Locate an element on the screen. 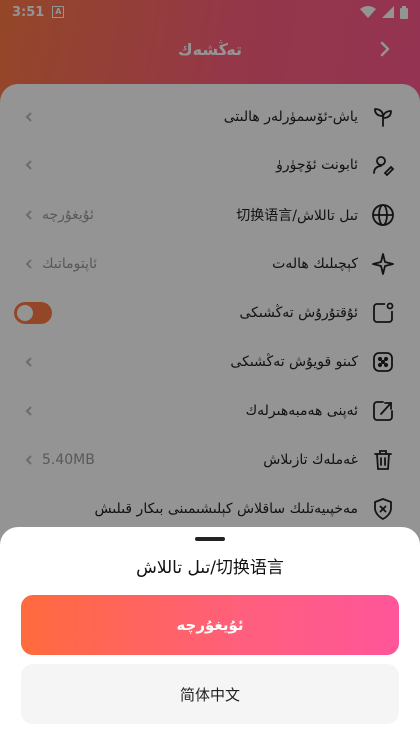 This screenshot has height=746, width=420. language-option-chinese: 简体中文 is located at coordinates (210, 694).